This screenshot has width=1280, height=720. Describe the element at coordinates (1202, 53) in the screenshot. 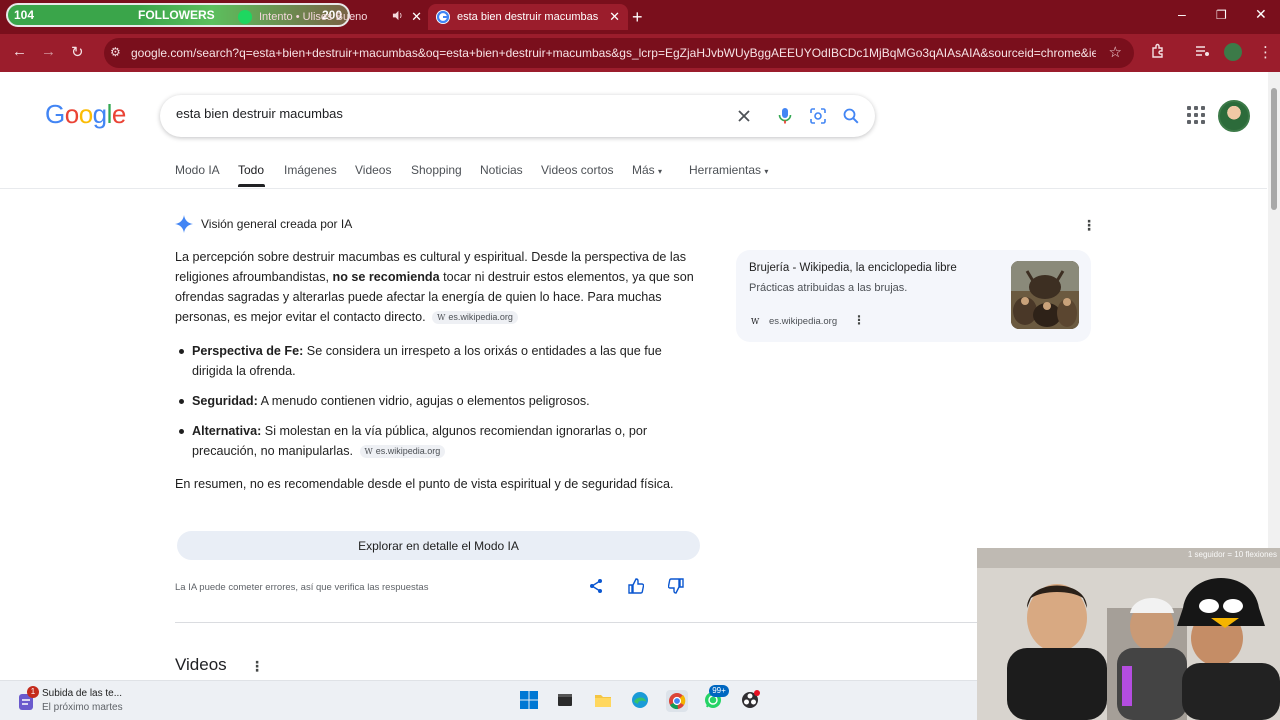

I see `media-control-icon` at that location.